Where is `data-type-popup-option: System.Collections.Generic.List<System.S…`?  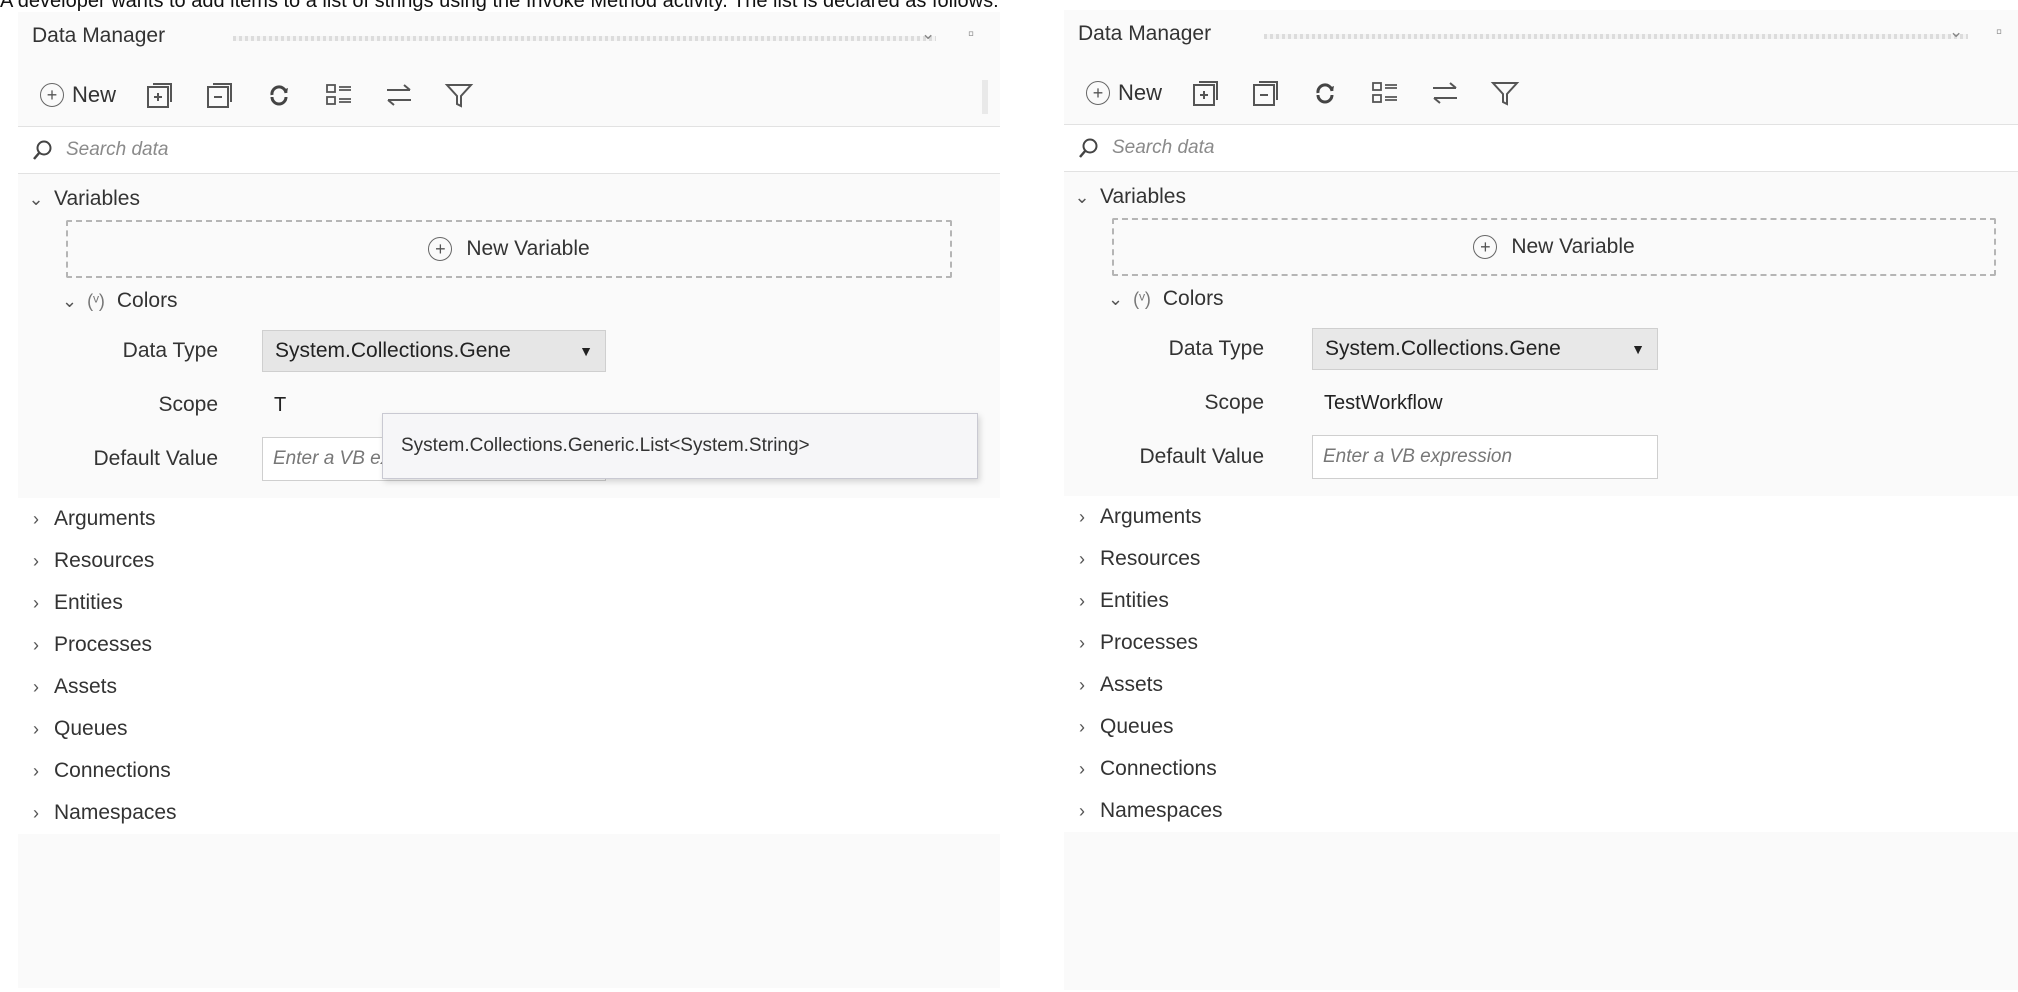
data-type-popup-option: System.Collections.Generic.List<System.S… is located at coordinates (680, 446).